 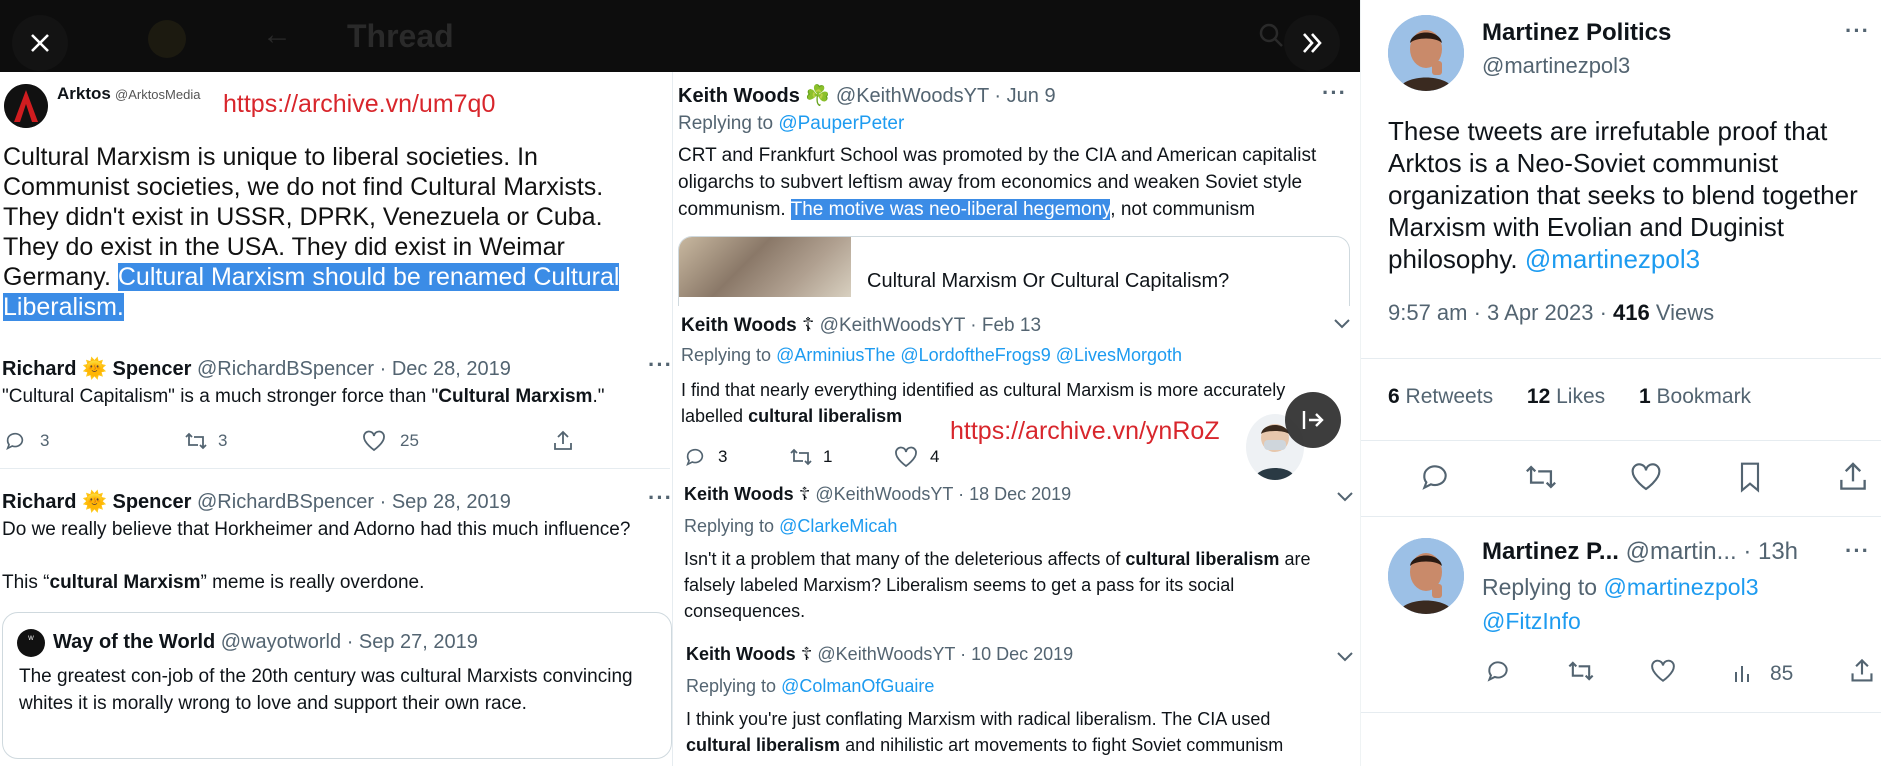 What do you see at coordinates (158, 94) in the screenshot?
I see `arktos-handle: @ArktosMedia` at bounding box center [158, 94].